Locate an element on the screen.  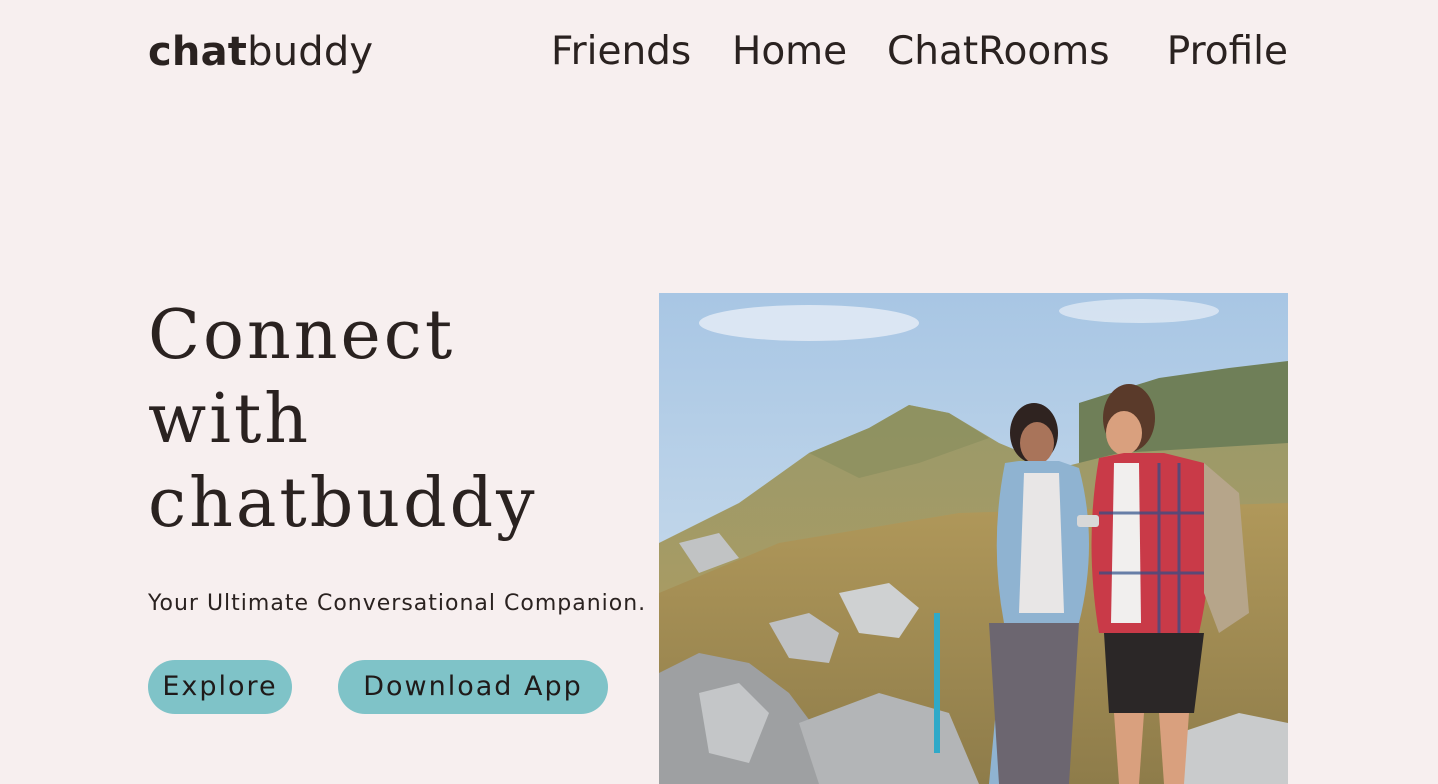
hero-title-line-1: Connect is located at coordinates (302, 335).